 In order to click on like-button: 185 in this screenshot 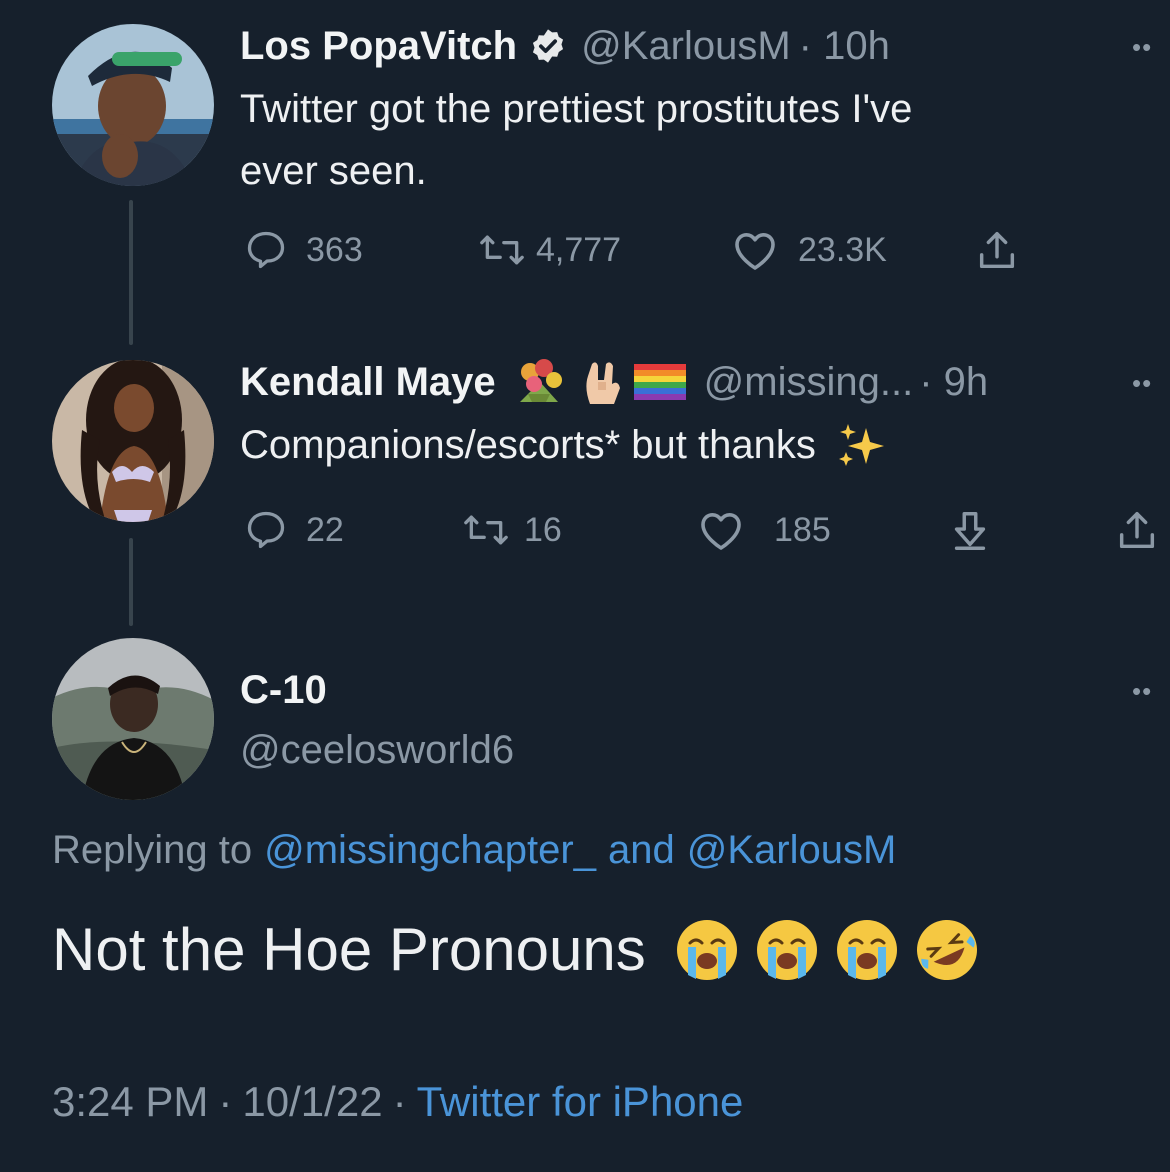, I will do `click(763, 530)`.